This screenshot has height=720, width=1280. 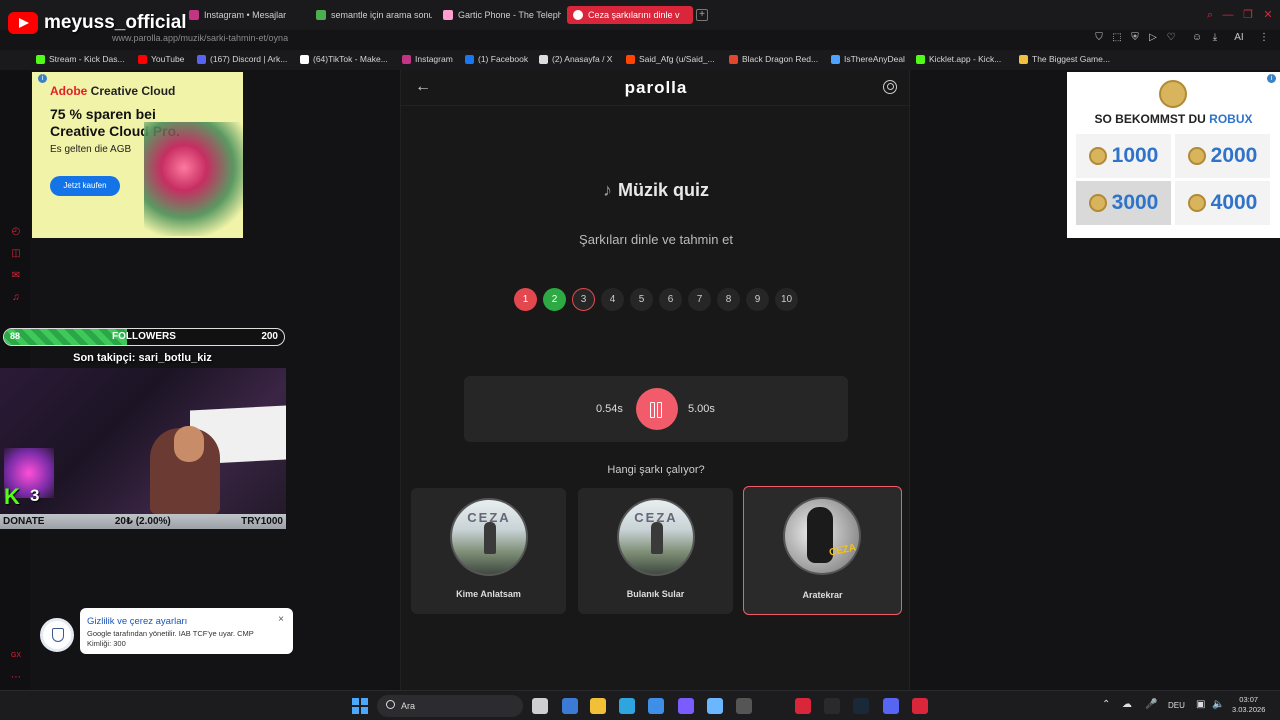 What do you see at coordinates (16, 254) in the screenshot?
I see `bag-icon: ◫` at bounding box center [16, 254].